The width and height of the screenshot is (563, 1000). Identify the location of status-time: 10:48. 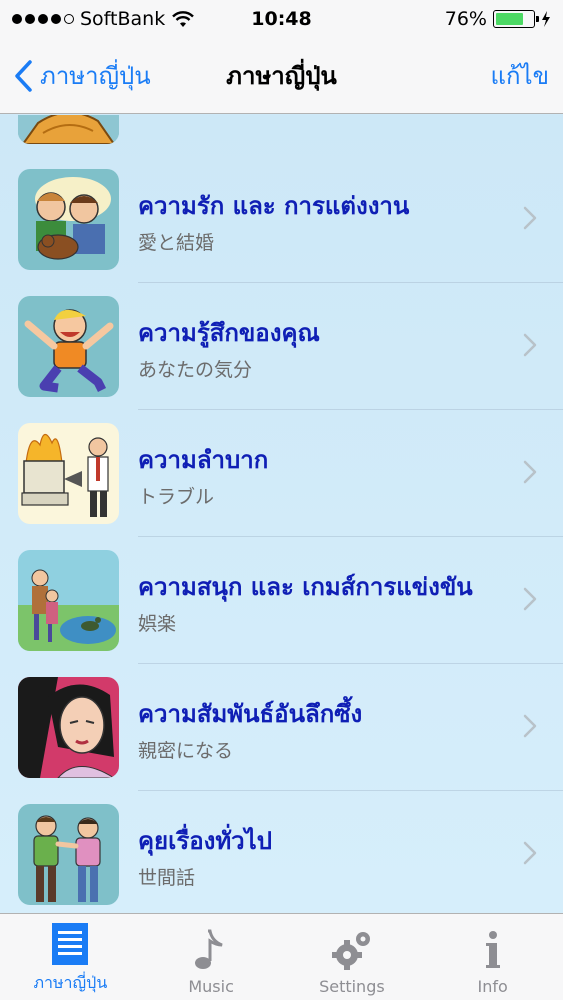
(281, 19).